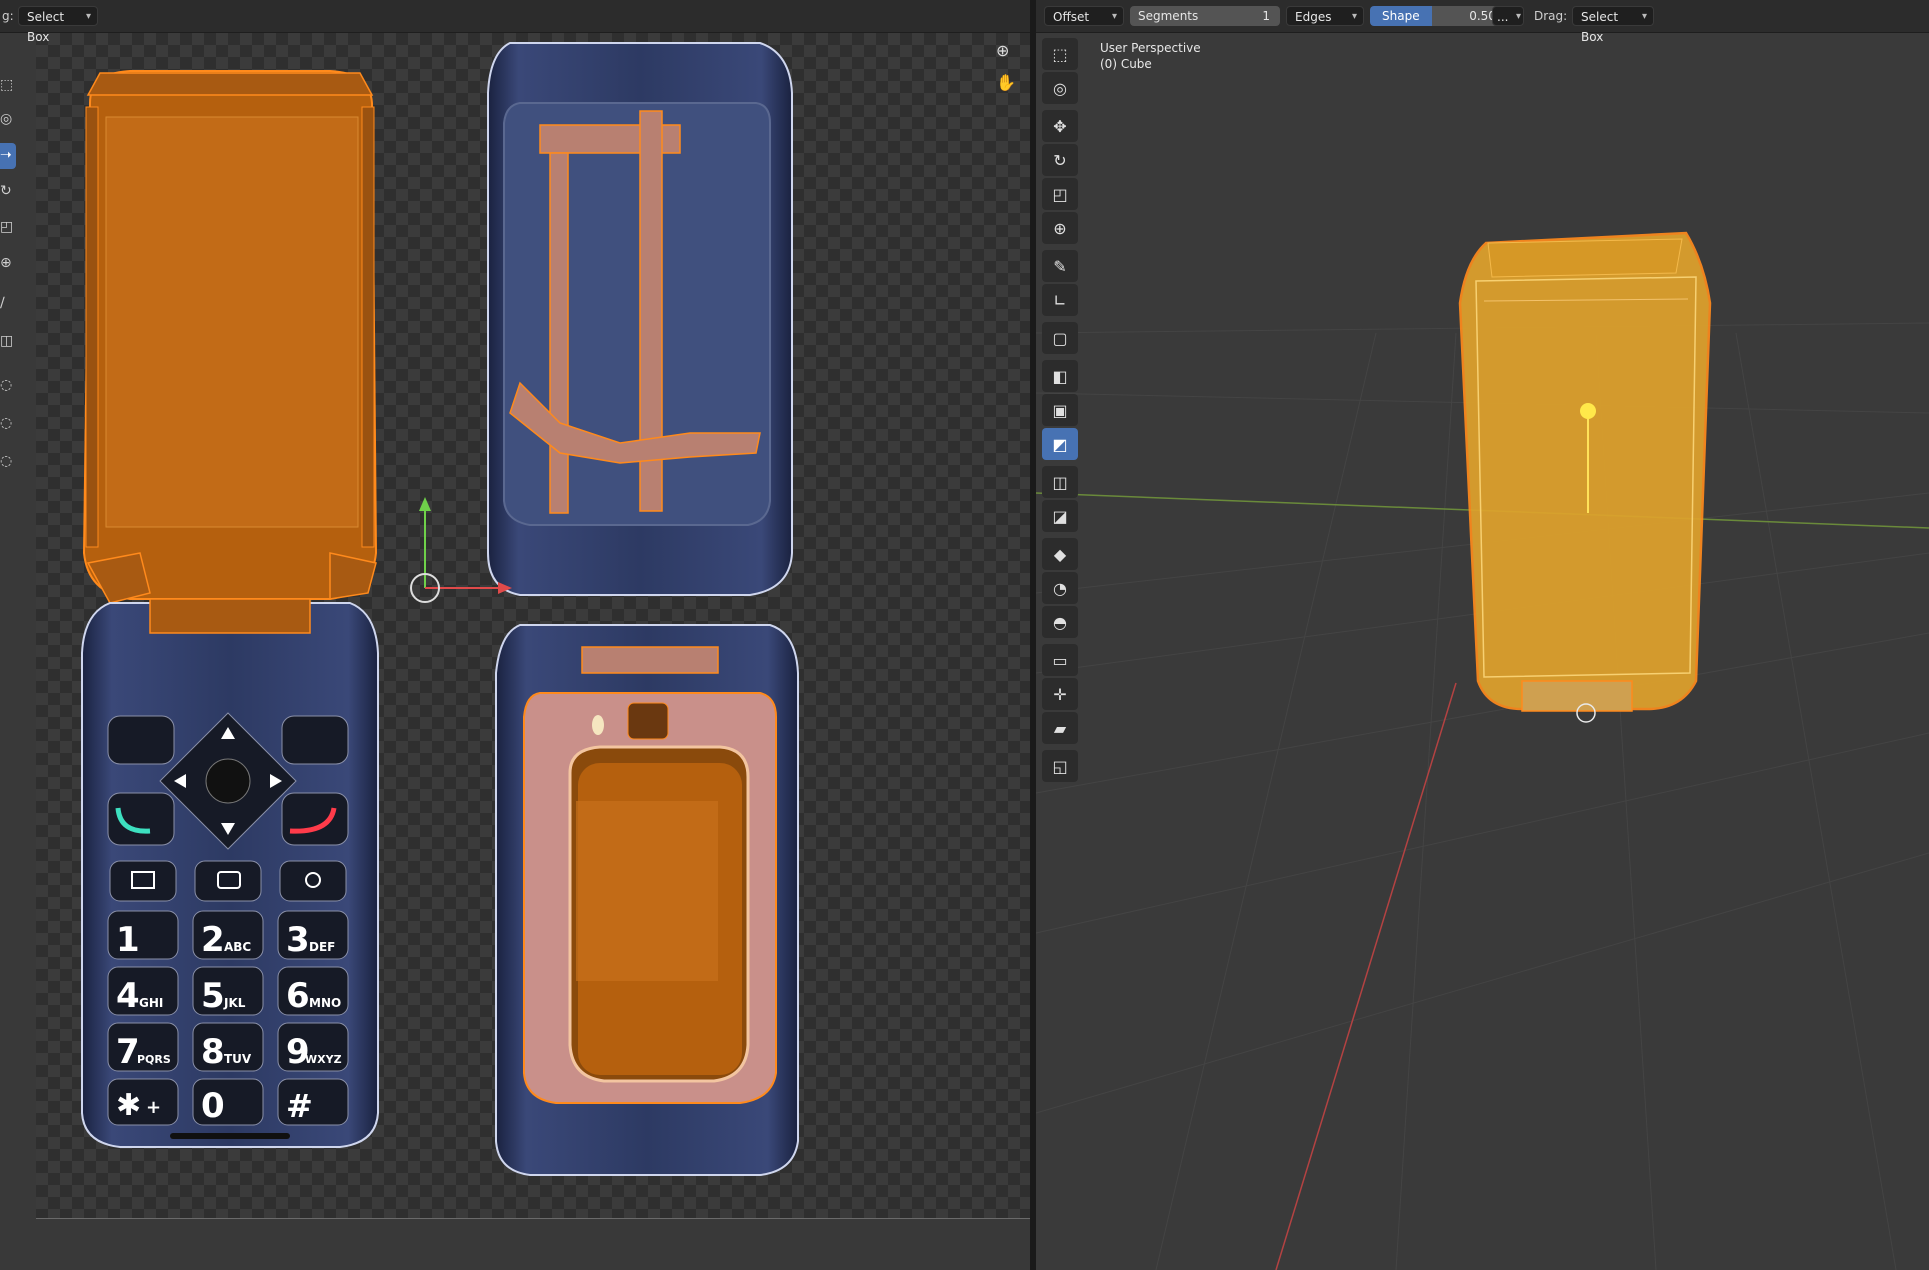  I want to click on annotate-icon: ✎, so click(1060, 266).